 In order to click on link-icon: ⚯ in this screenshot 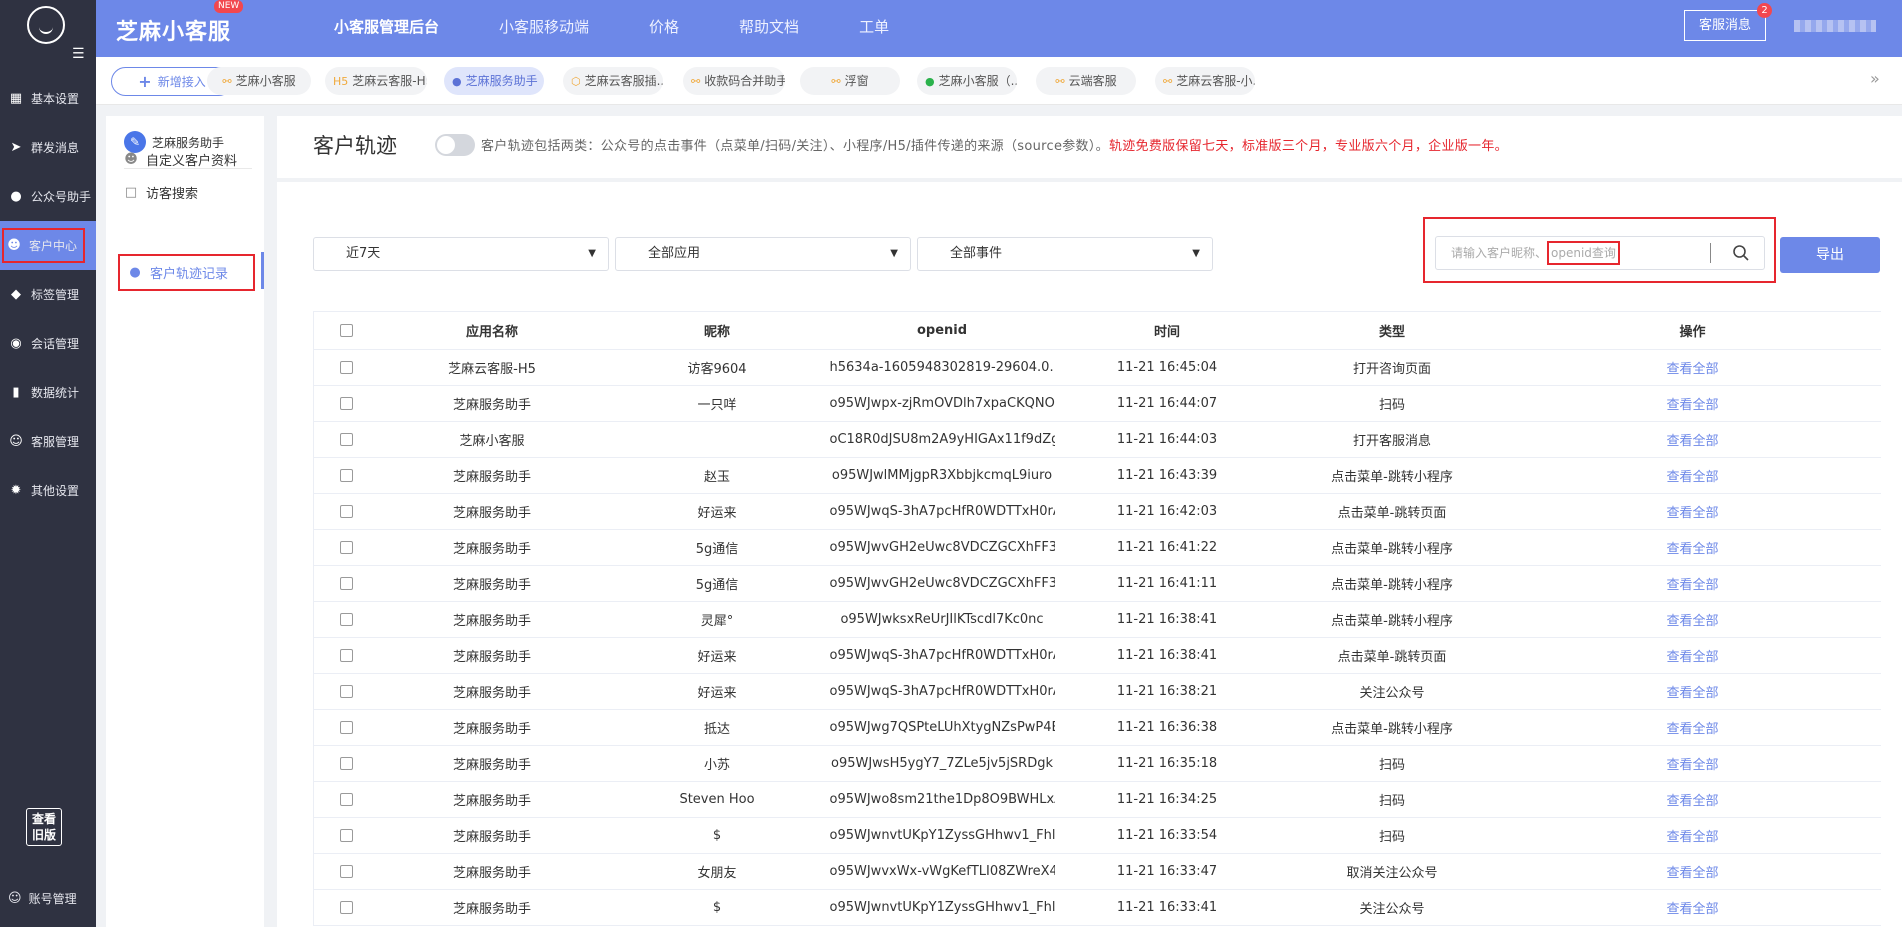, I will do `click(227, 81)`.